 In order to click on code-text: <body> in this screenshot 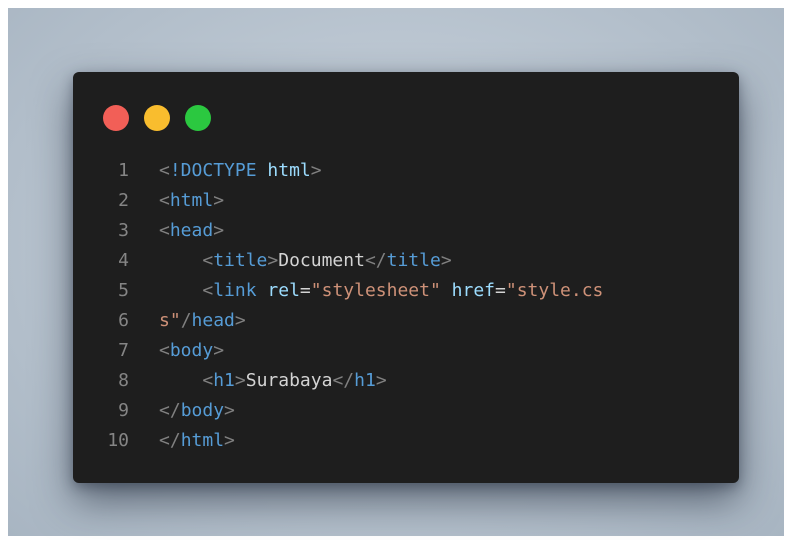, I will do `click(191, 351)`.